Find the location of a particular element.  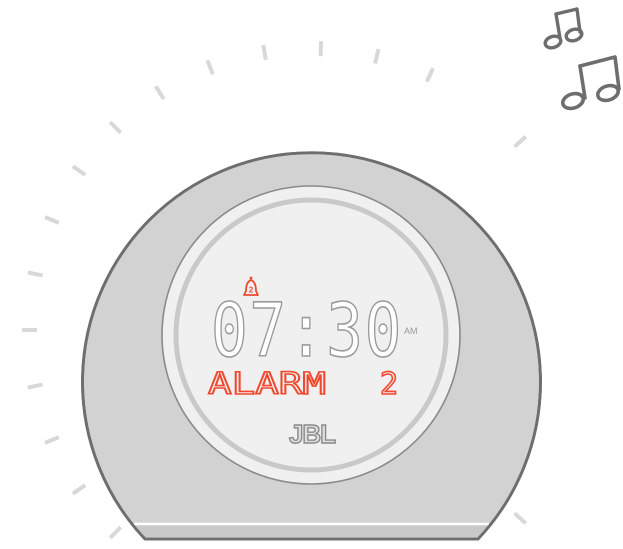

music-notes-icon is located at coordinates (582, 59).